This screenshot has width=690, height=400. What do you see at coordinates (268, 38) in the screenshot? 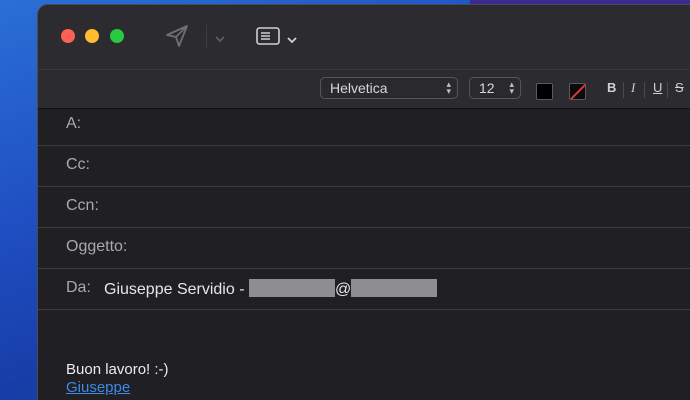
I see `list-header-icon` at bounding box center [268, 38].